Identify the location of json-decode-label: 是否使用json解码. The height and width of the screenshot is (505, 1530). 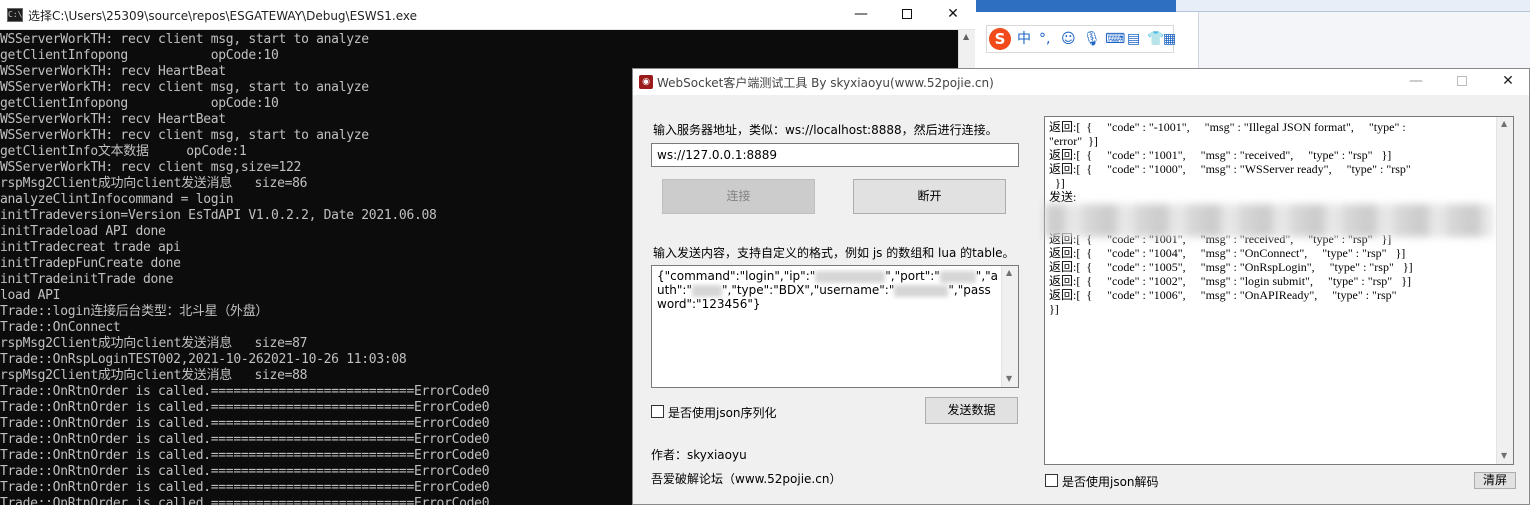
(1110, 481).